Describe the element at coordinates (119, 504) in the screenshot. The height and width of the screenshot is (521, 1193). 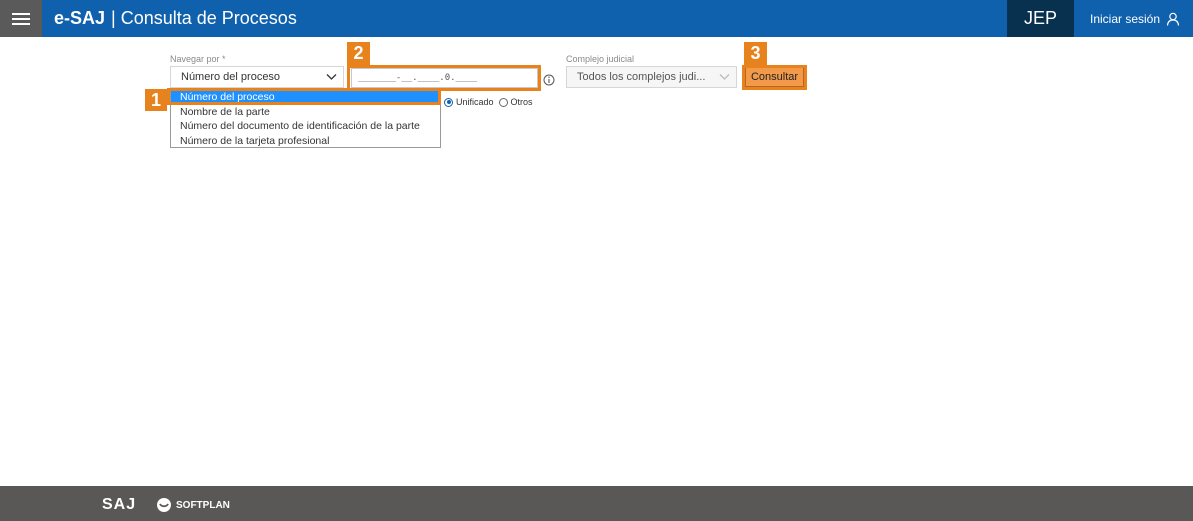
I see `saj-logo: SAJ` at that location.